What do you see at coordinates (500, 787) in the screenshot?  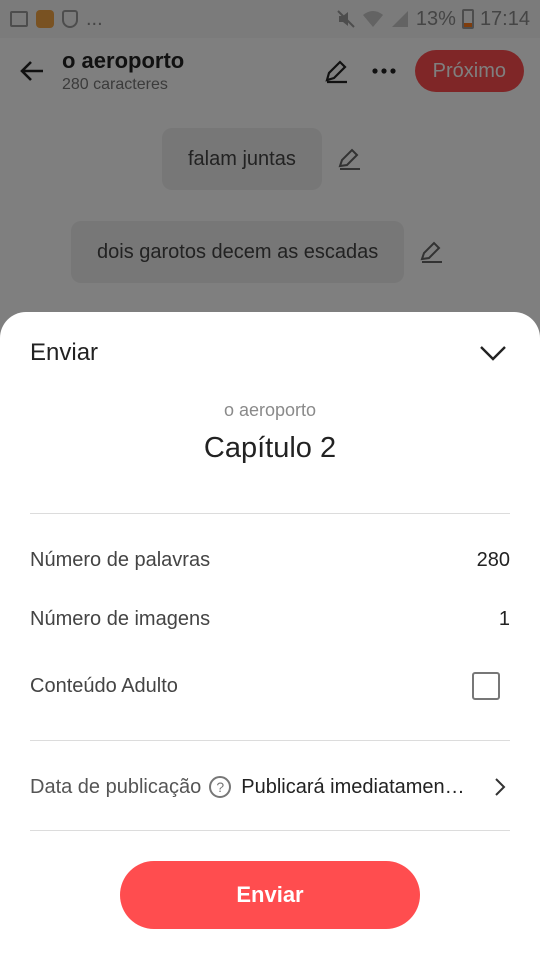 I see `chevron-right-icon` at bounding box center [500, 787].